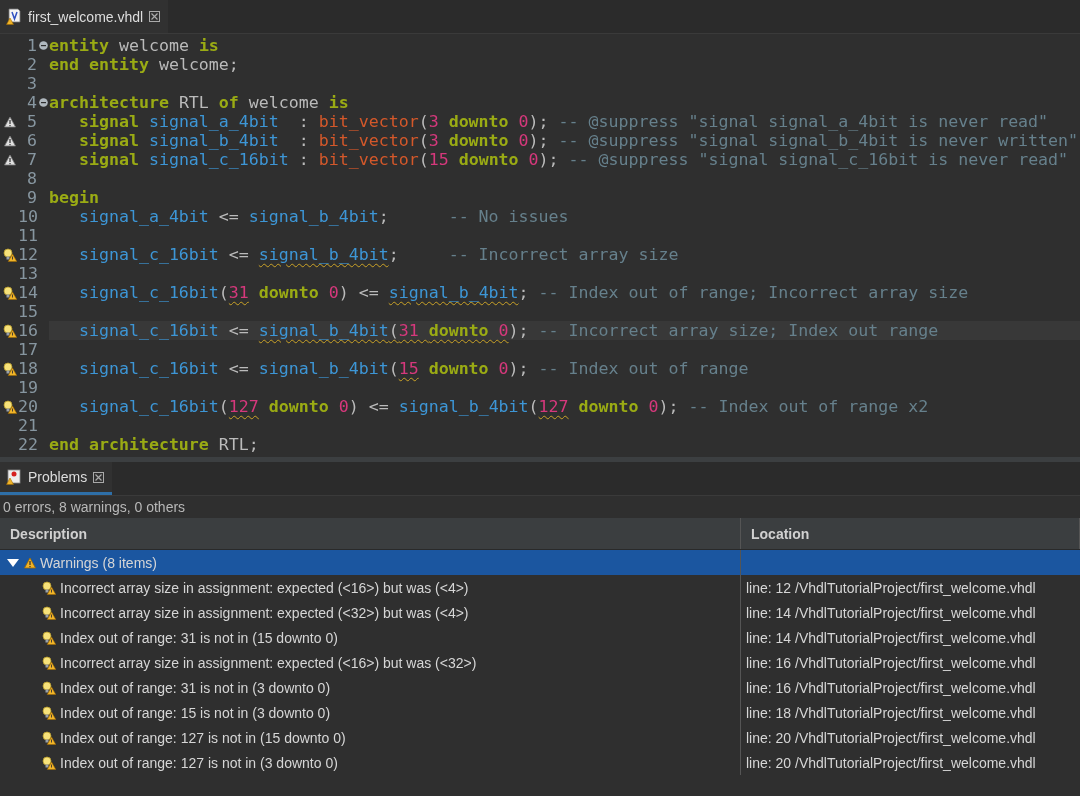 The width and height of the screenshot is (1080, 796). What do you see at coordinates (31, 45) in the screenshot?
I see `line-number: 1` at bounding box center [31, 45].